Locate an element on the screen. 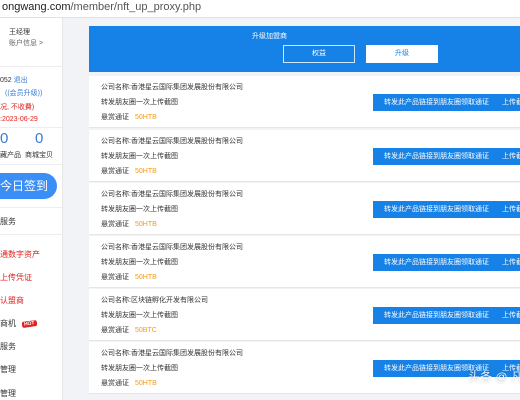  reward-line: 悬赏通证 50BTC is located at coordinates (129, 330).